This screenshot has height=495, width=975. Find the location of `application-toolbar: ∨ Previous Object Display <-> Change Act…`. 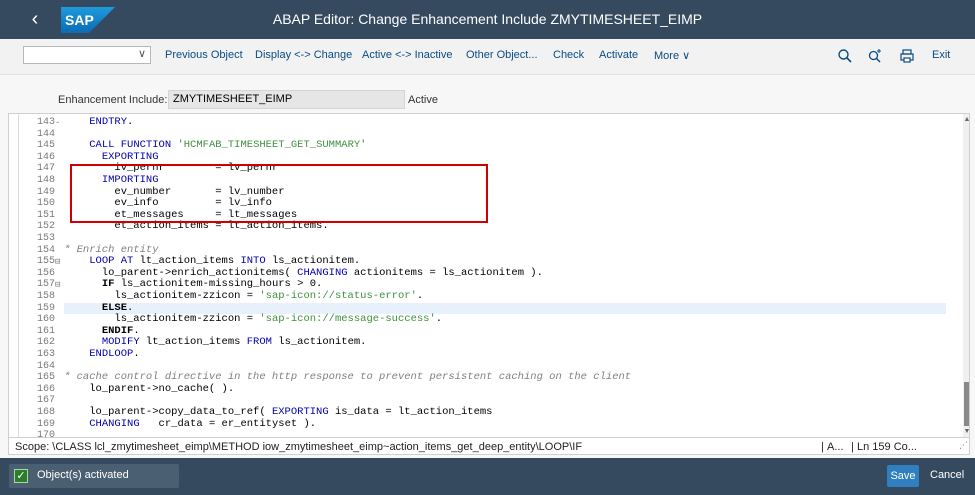

application-toolbar: ∨ Previous Object Display <-> Change Act… is located at coordinates (487, 57).